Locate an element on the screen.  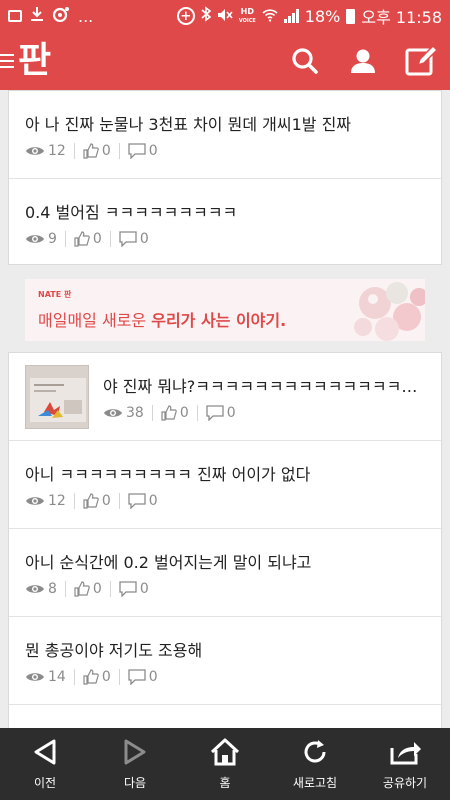
mute-icon is located at coordinates (225, 16).